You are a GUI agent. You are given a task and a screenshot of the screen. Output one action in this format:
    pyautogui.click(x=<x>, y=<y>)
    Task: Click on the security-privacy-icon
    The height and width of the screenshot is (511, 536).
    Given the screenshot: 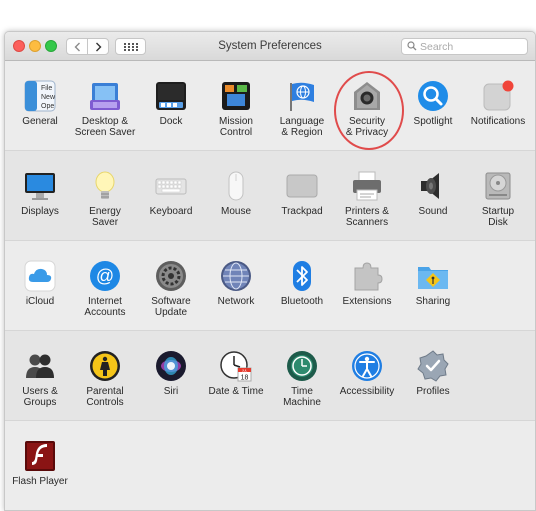 What is the action you would take?
    pyautogui.click(x=367, y=96)
    